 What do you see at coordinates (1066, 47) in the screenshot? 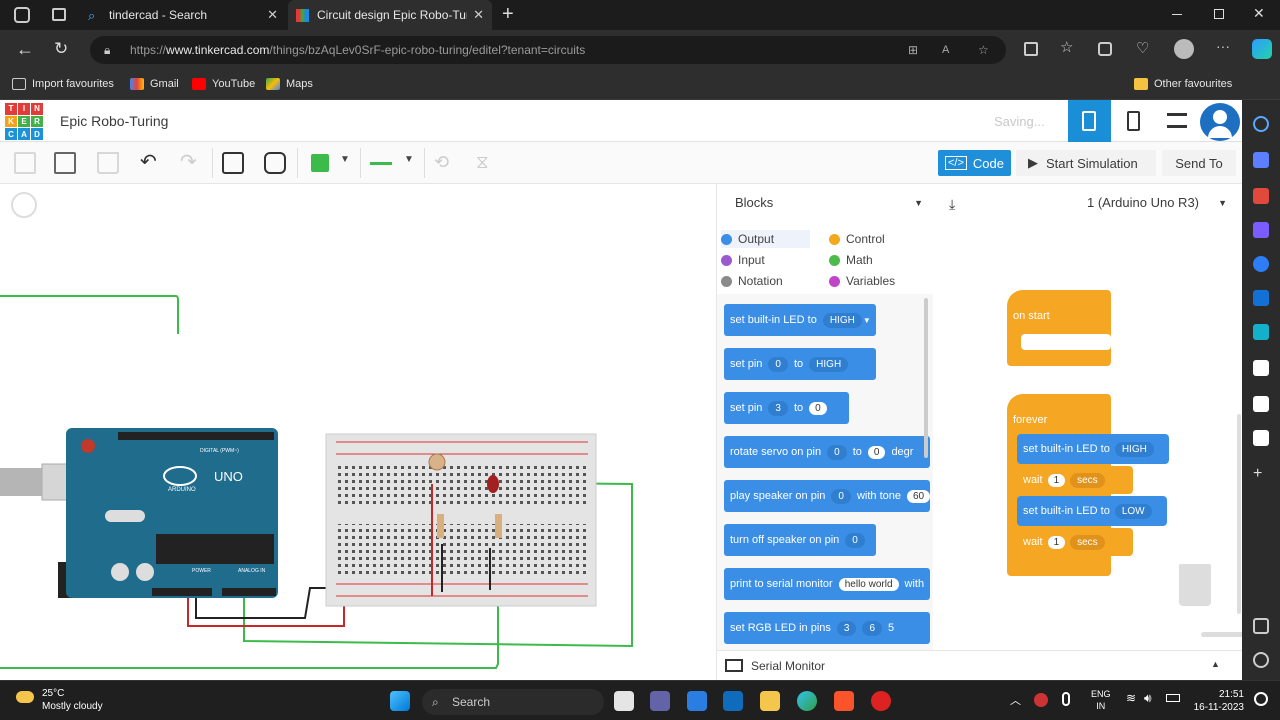
I see `favourites-icon: ☆` at bounding box center [1066, 47].